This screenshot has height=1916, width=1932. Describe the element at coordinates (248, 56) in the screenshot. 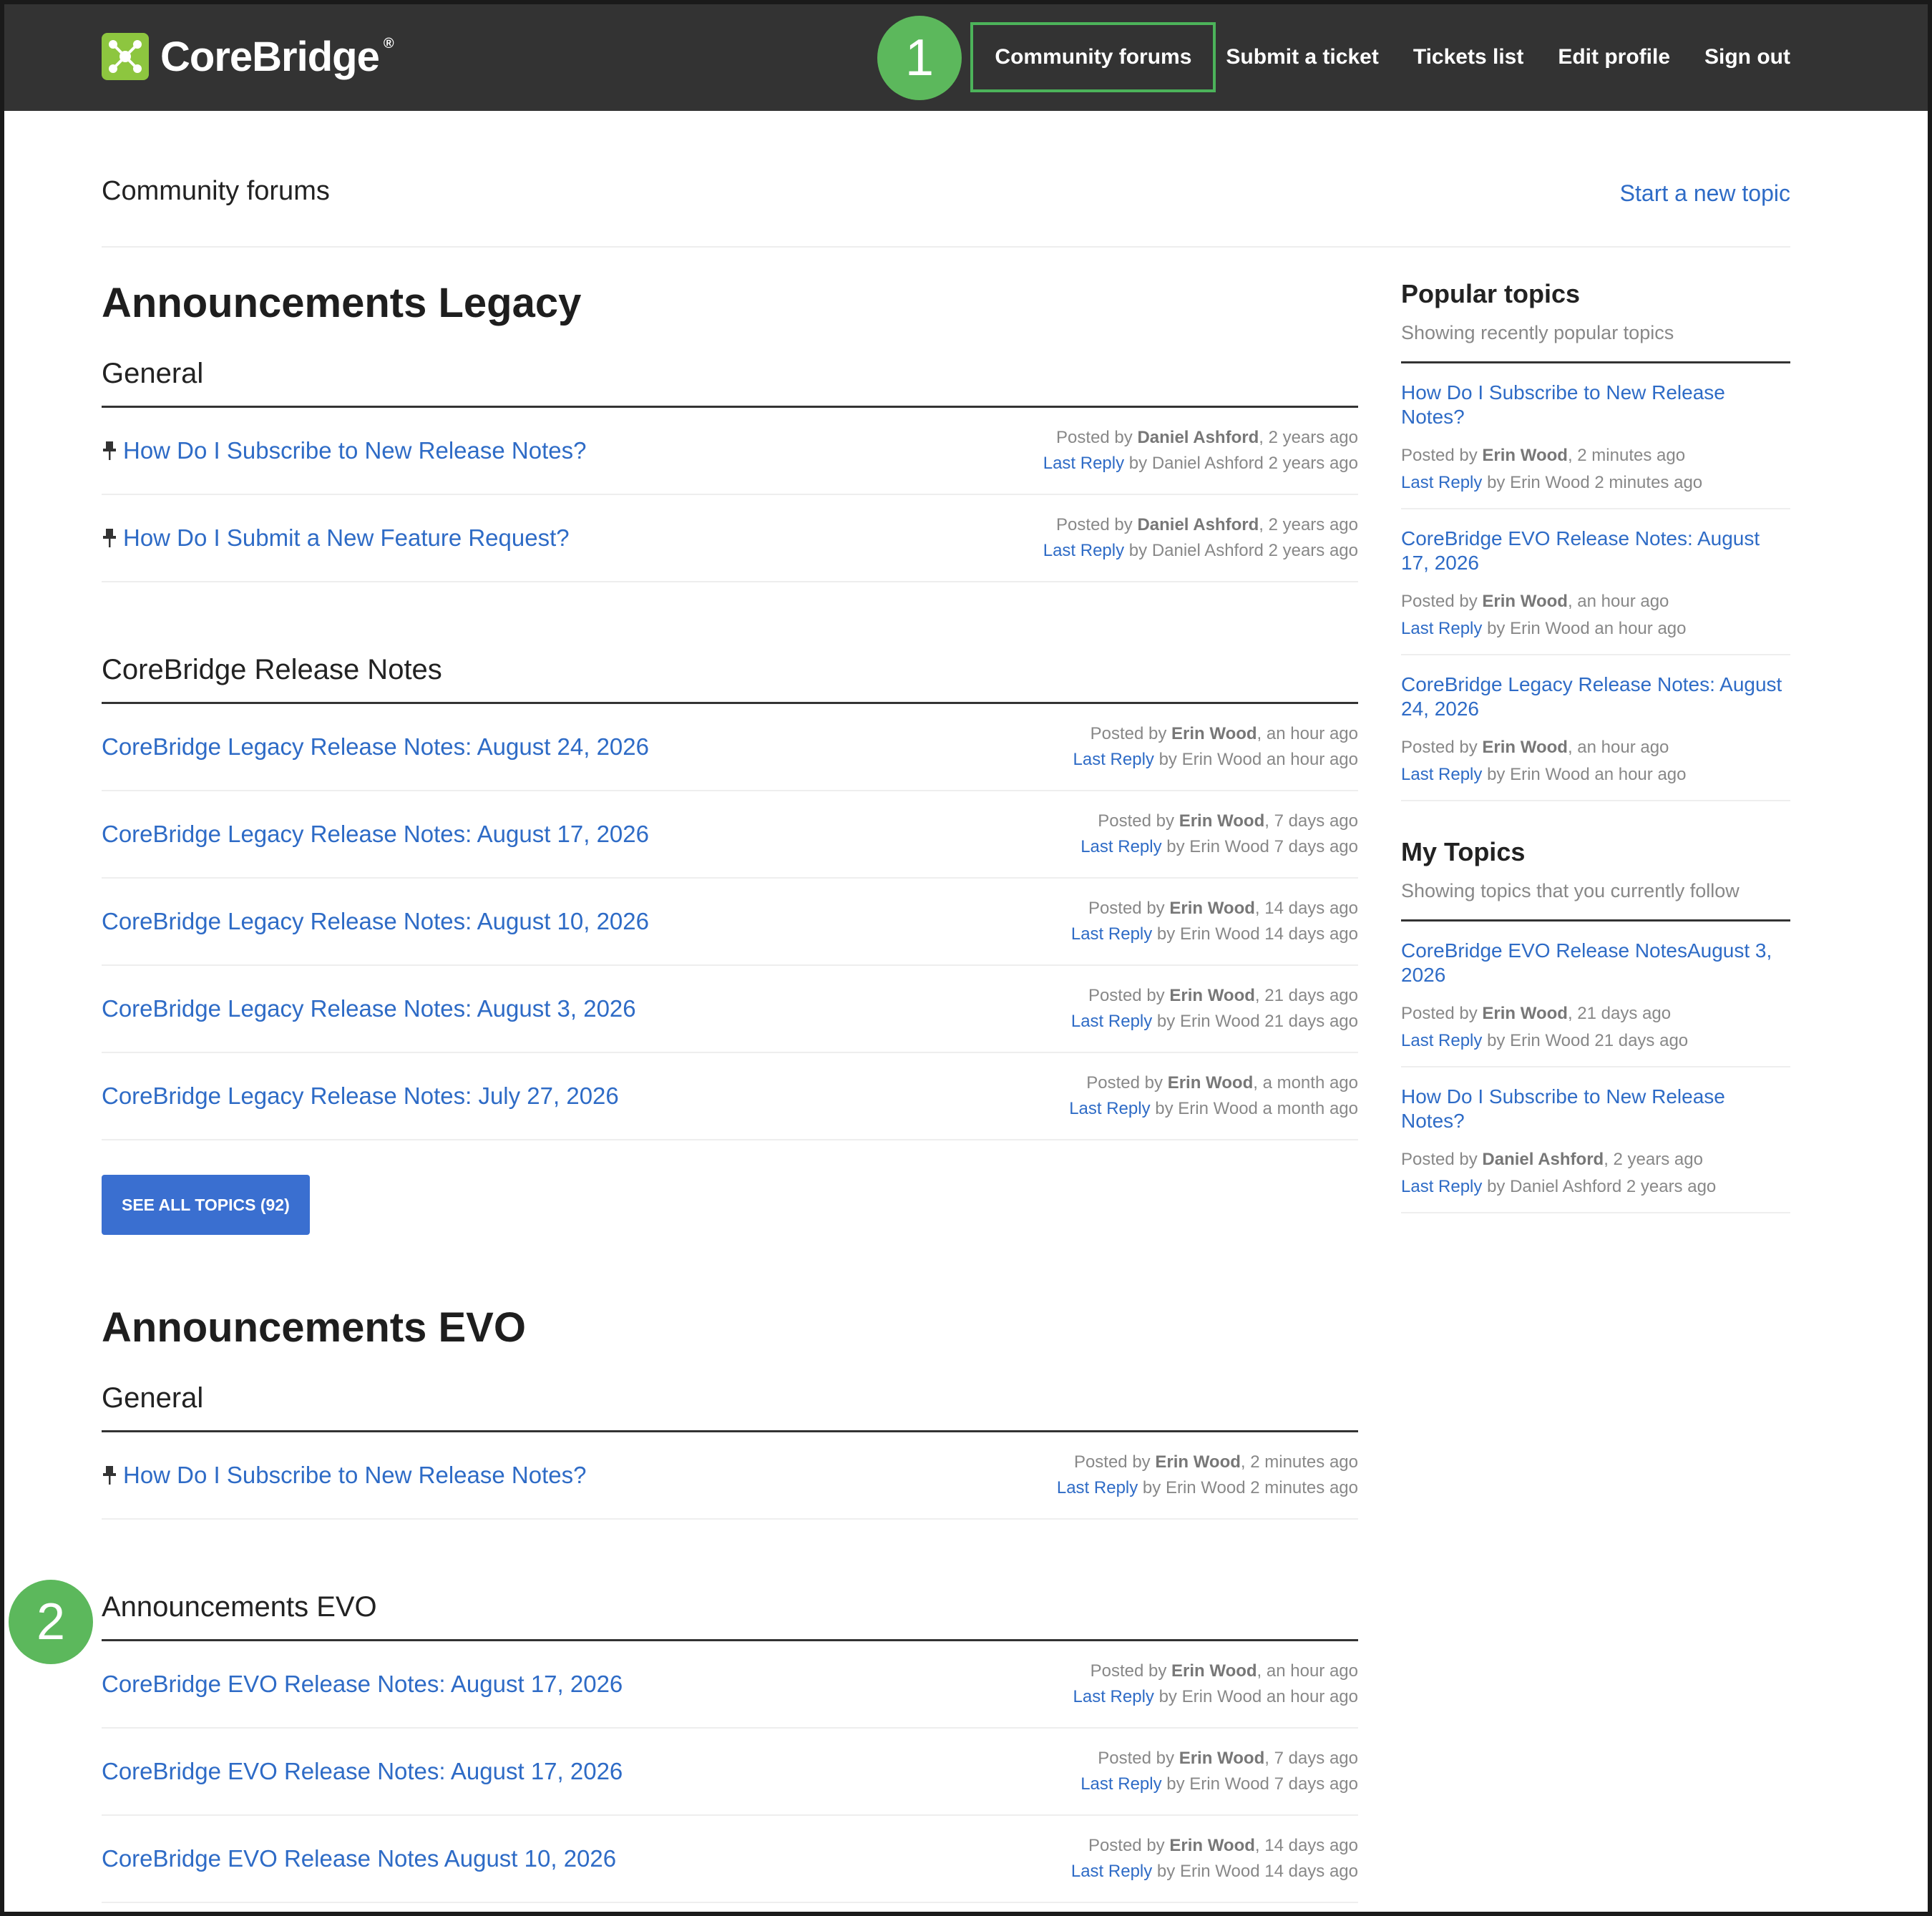

I see `brand-logo: CoreBridge ®` at that location.